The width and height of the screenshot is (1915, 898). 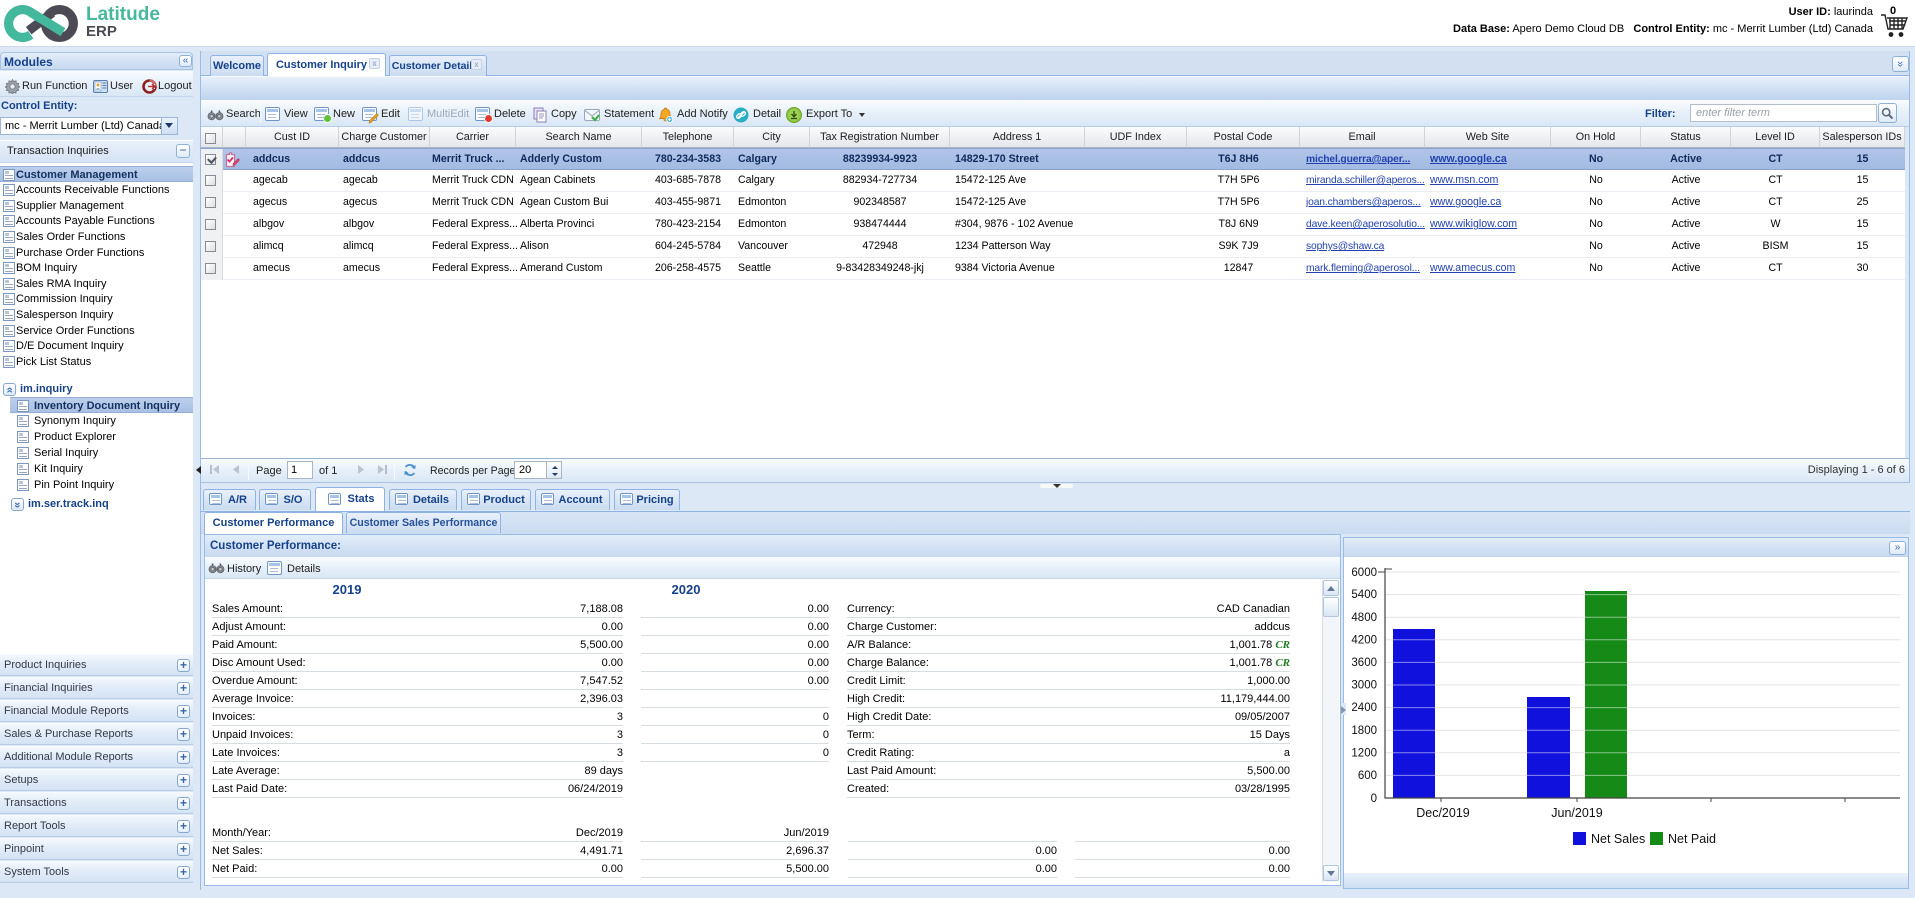 What do you see at coordinates (1364, 618) in the screenshot?
I see `svg-text: 4800` at bounding box center [1364, 618].